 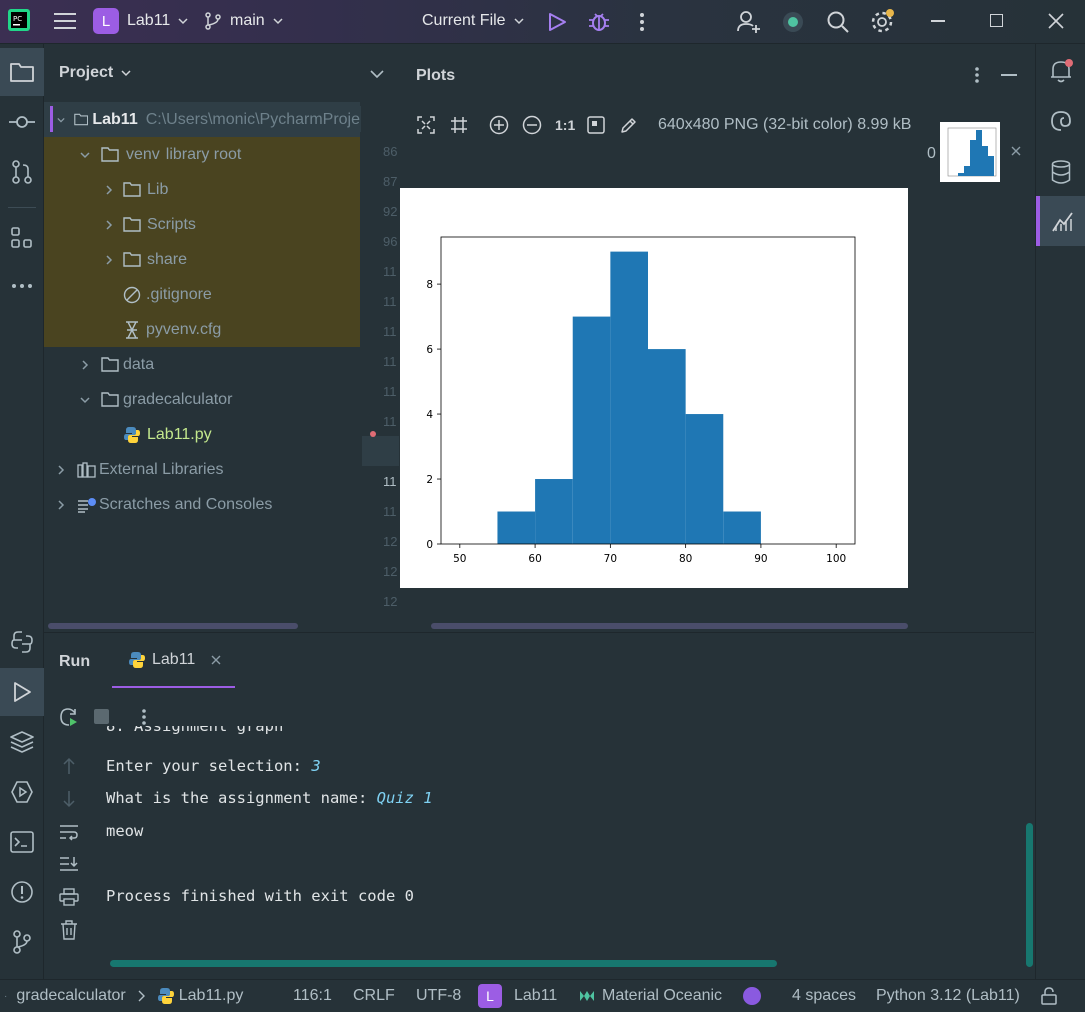 What do you see at coordinates (1060, 221) in the screenshot?
I see `sciview-plots-button` at bounding box center [1060, 221].